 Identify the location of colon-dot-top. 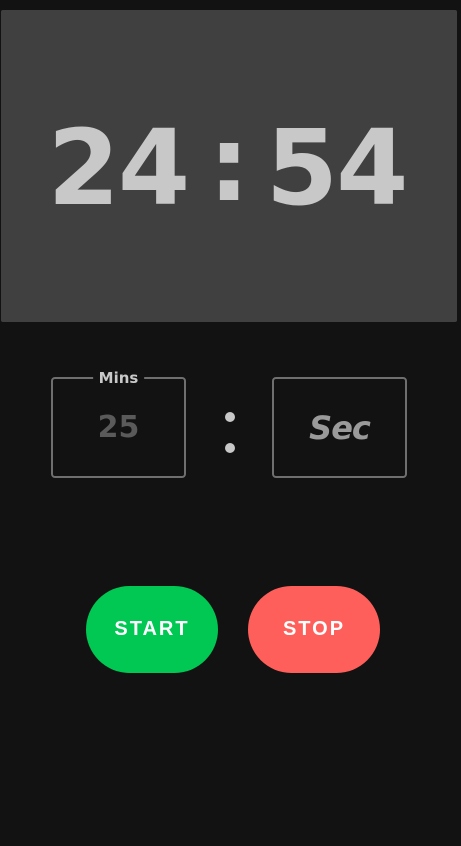
(230, 417).